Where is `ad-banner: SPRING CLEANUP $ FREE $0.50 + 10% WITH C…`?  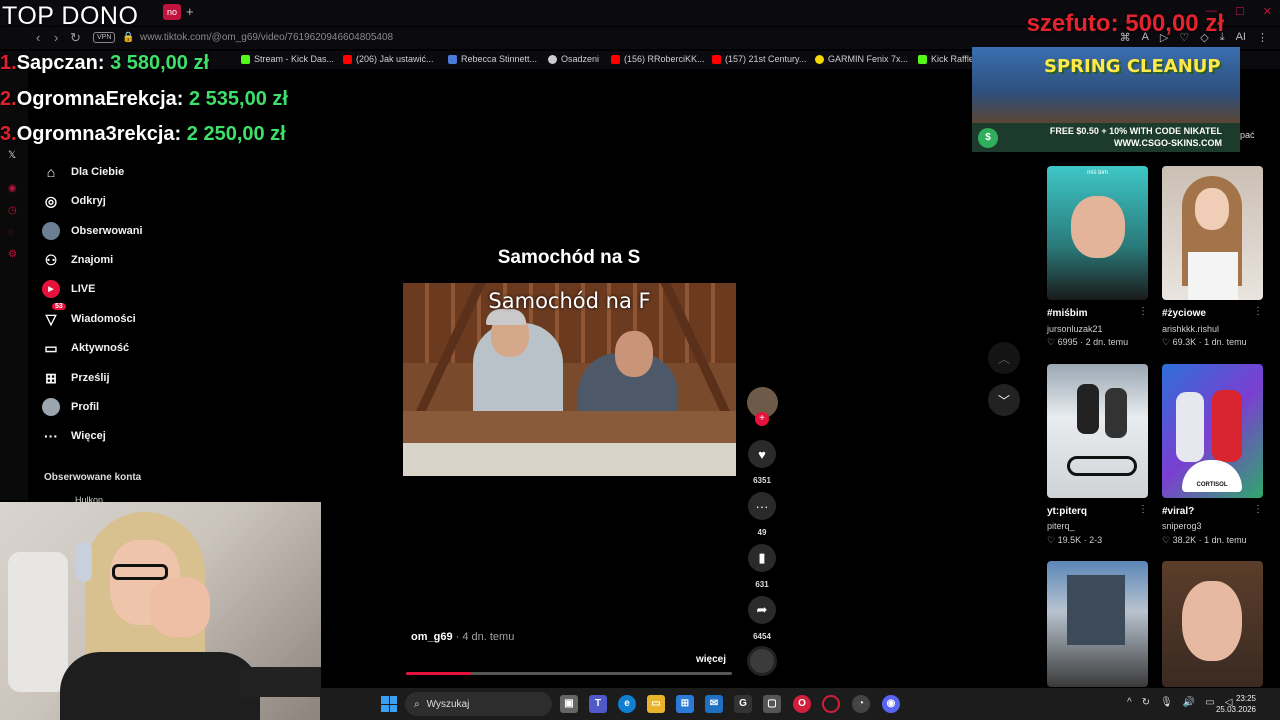 ad-banner: SPRING CLEANUP $ FREE $0.50 + 10% WITH C… is located at coordinates (1106, 99).